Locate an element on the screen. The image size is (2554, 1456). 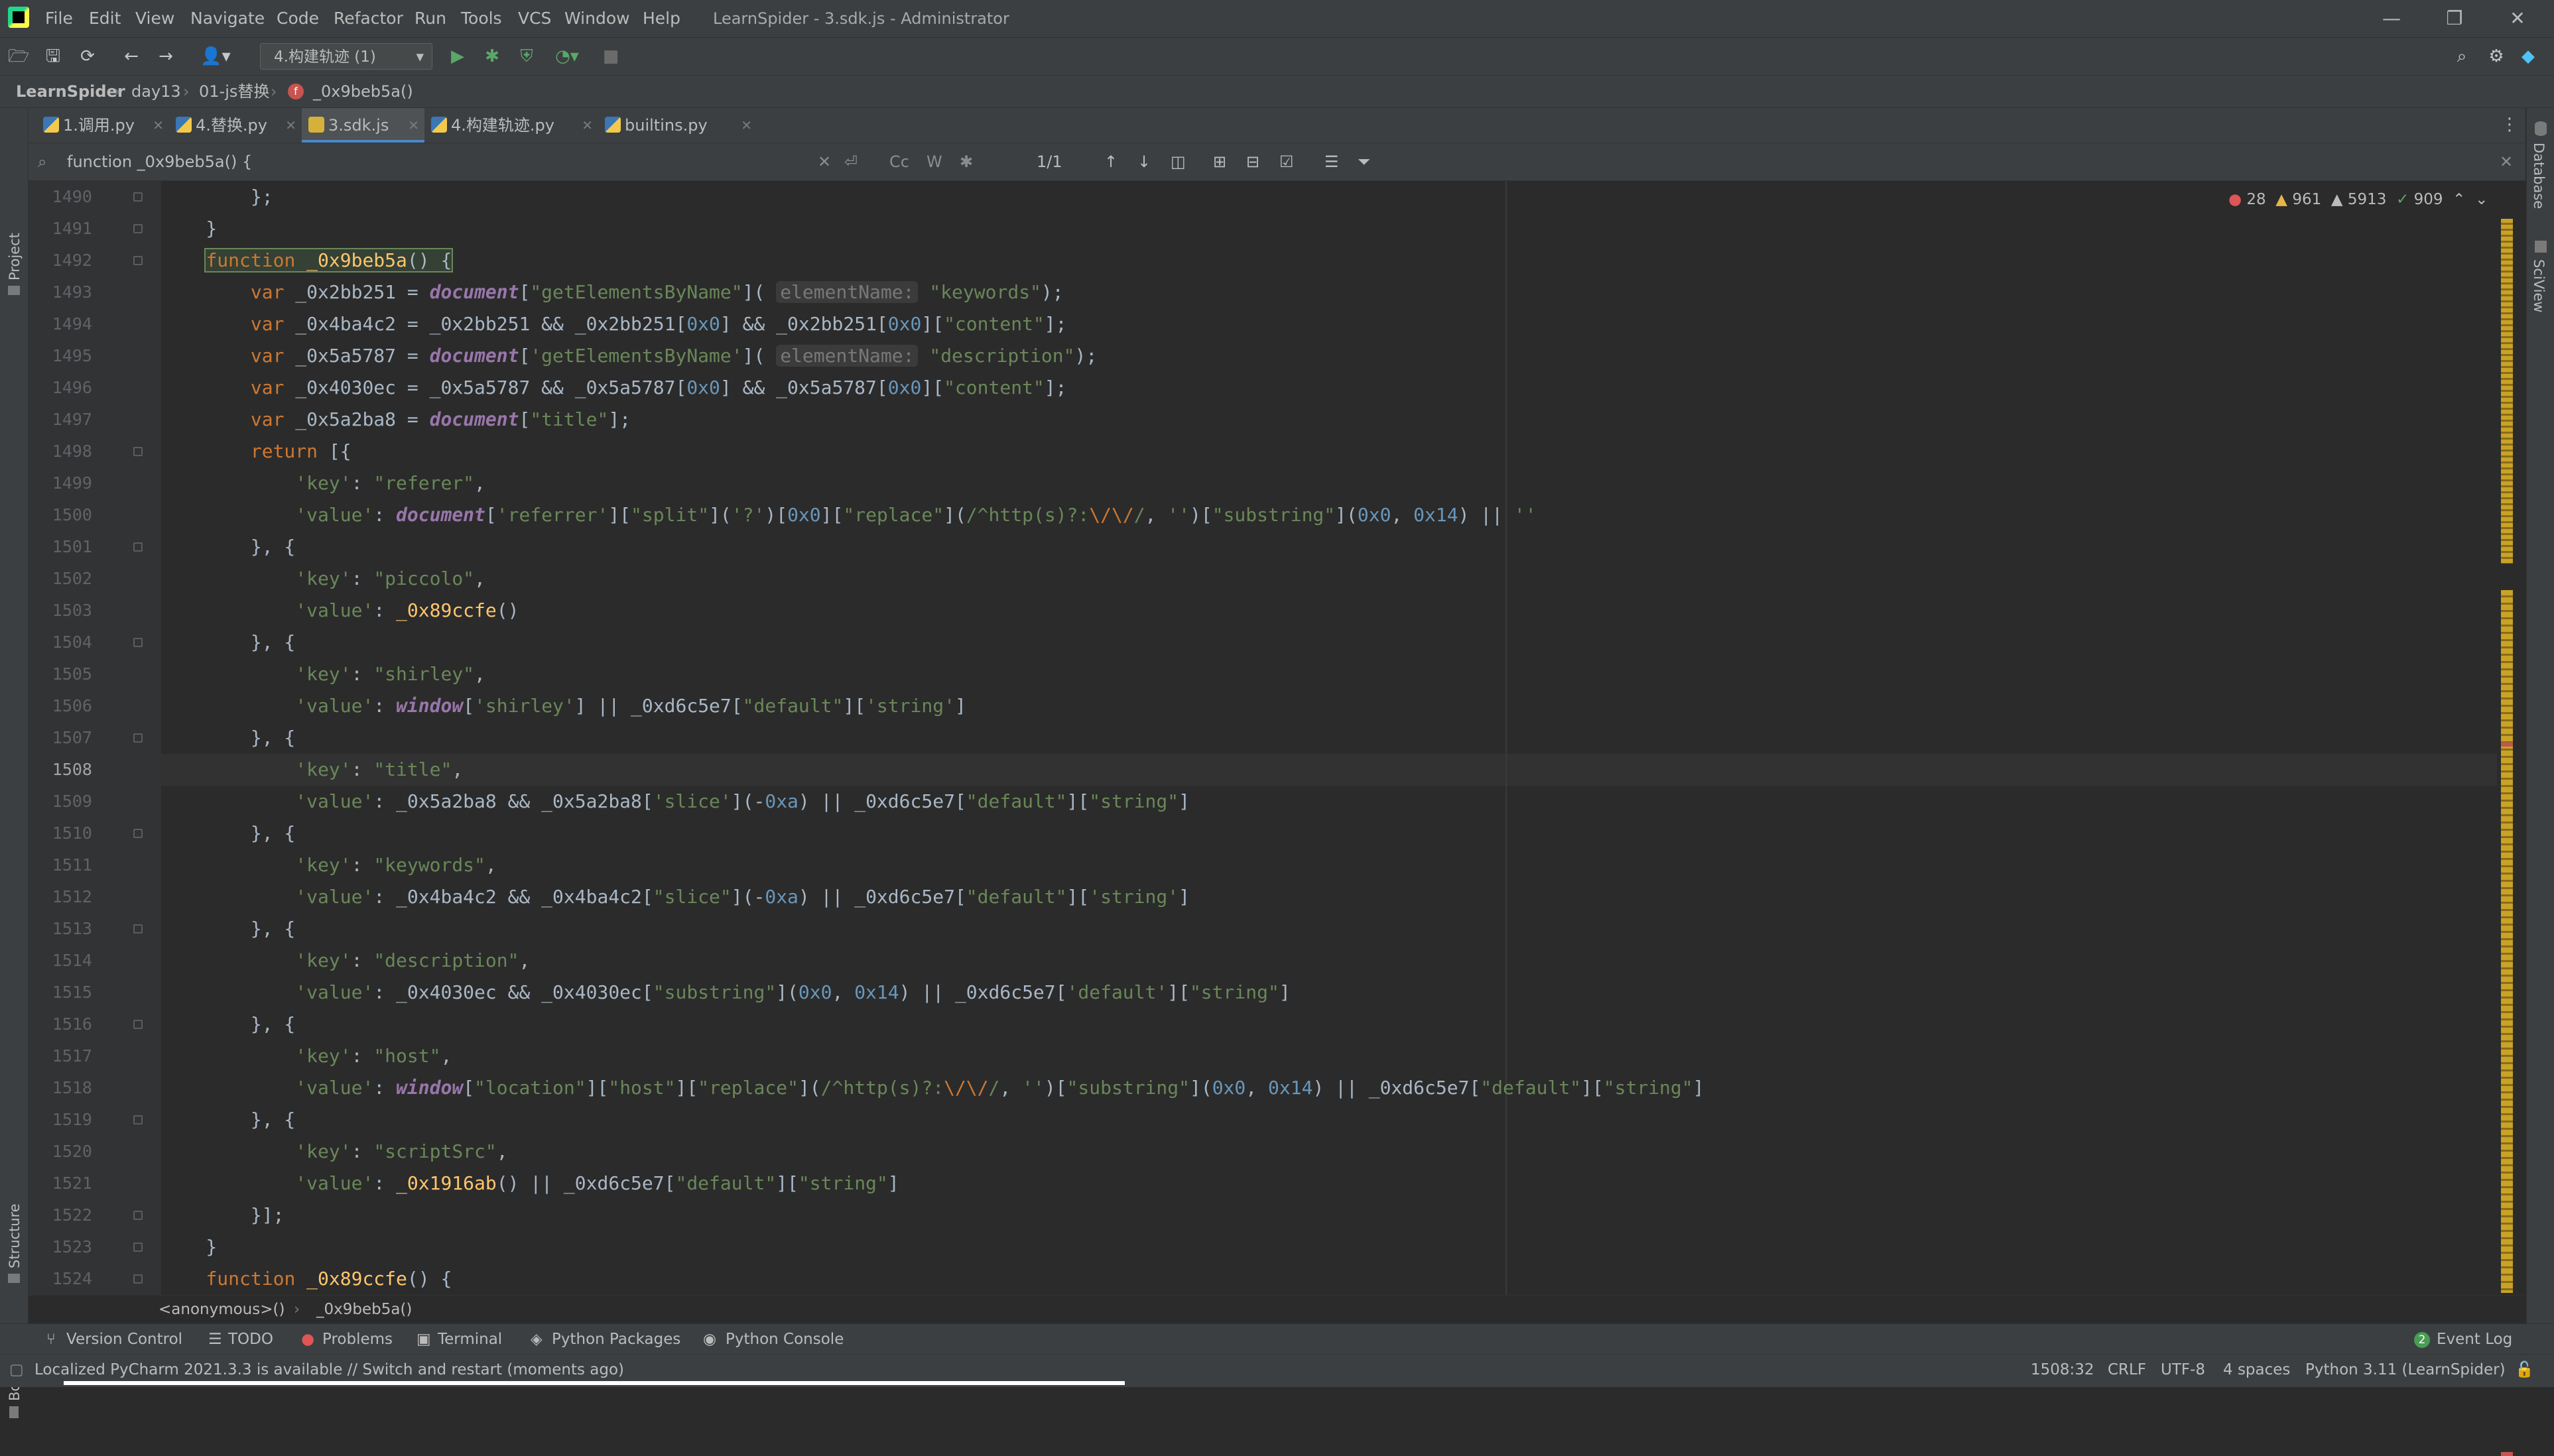
previous-occurrence-icon: ↑ is located at coordinates (1110, 161).